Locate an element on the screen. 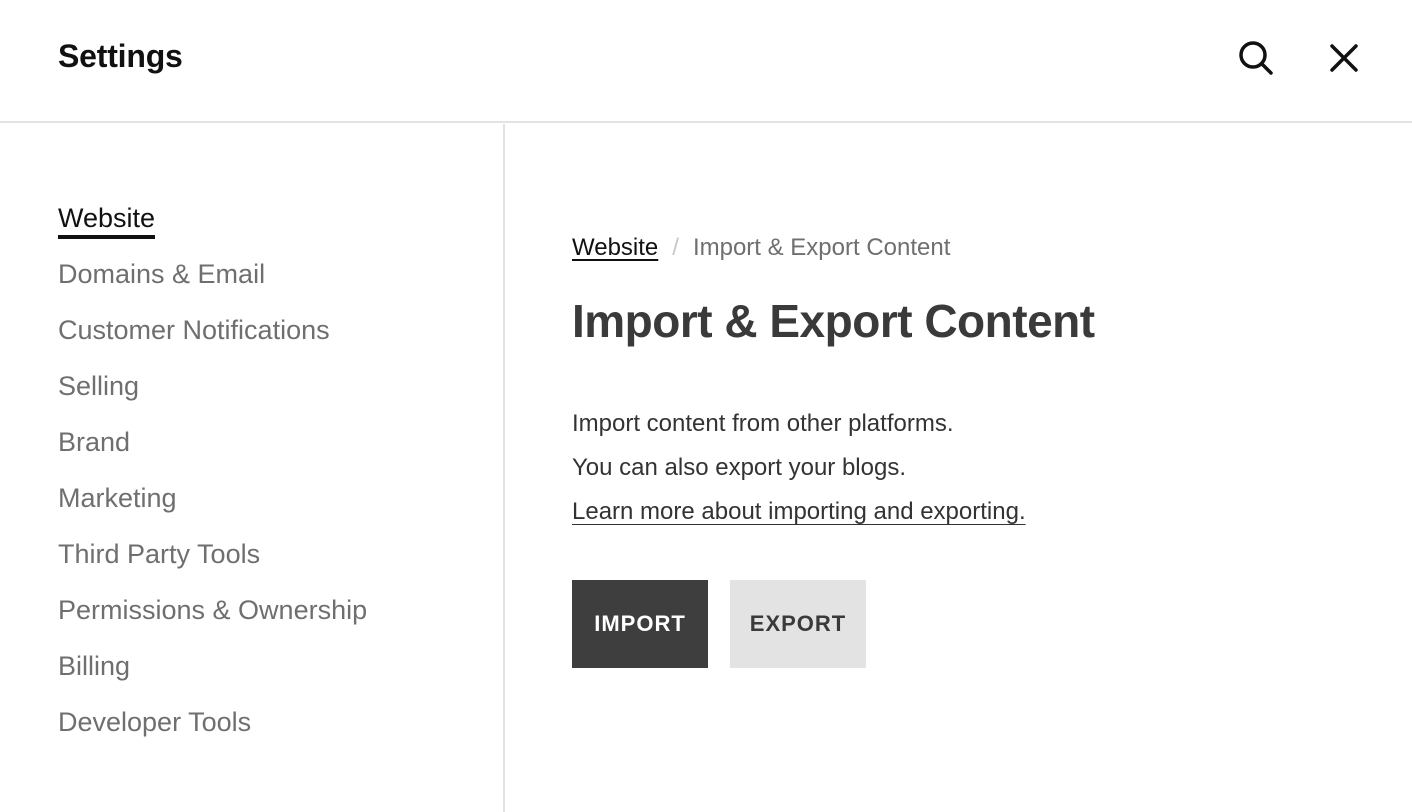  sidebar-item-label: Website is located at coordinates (107, 220).